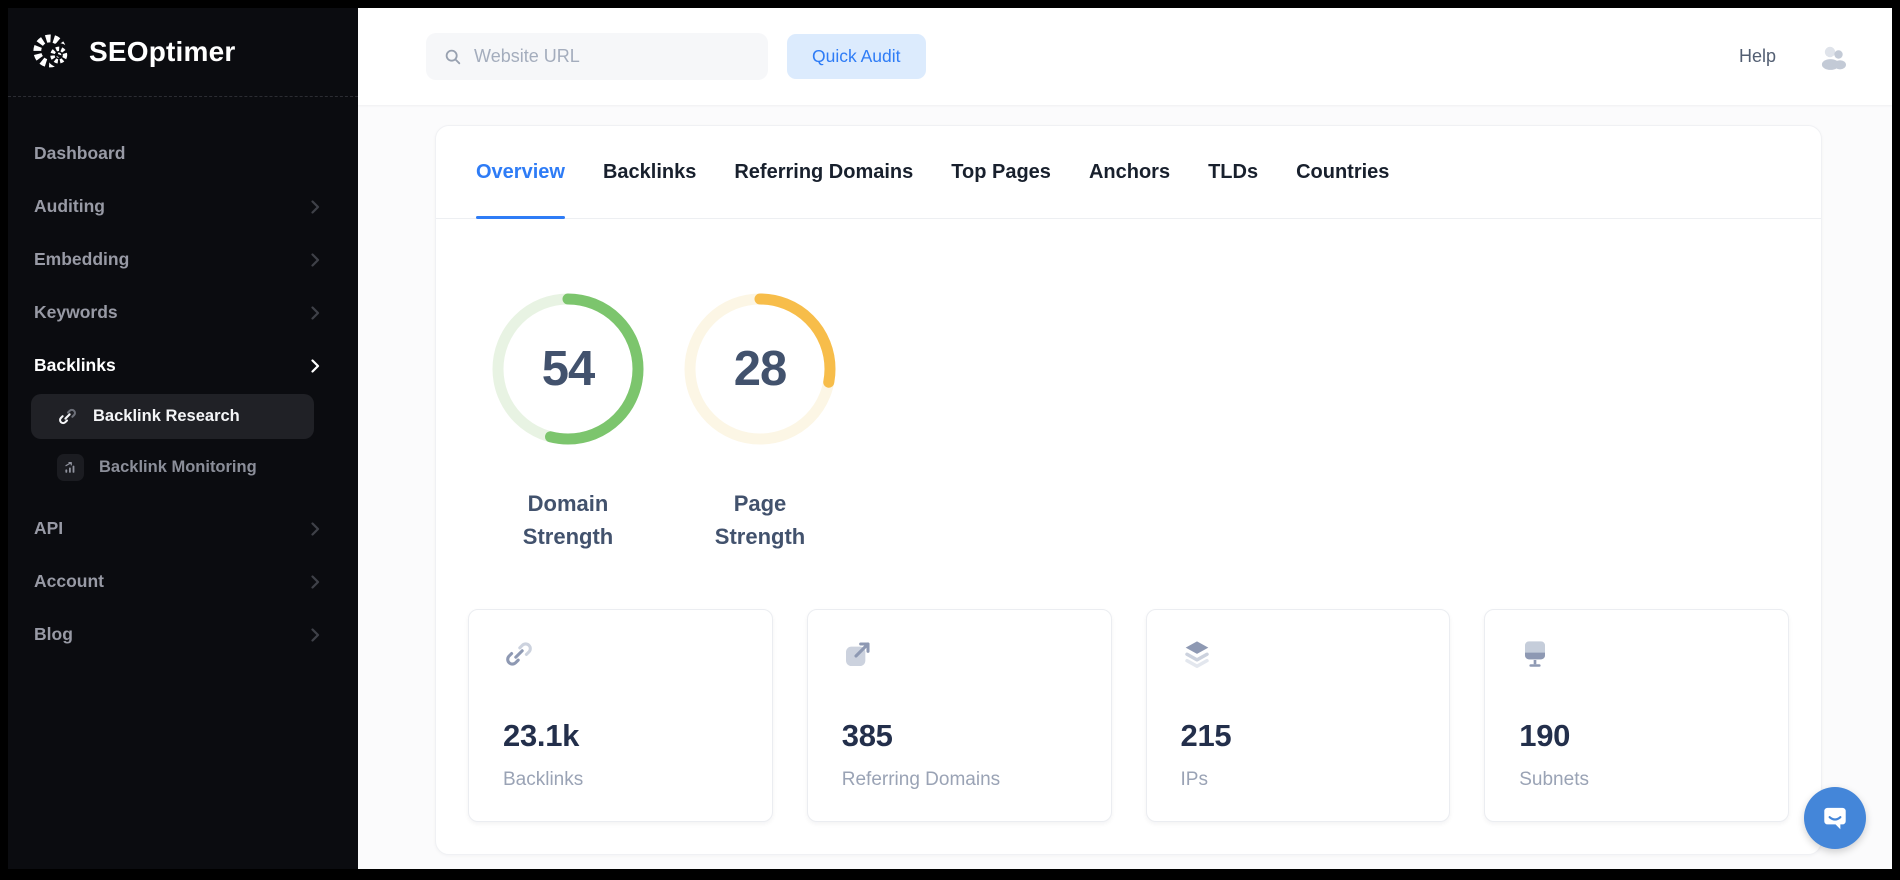 The height and width of the screenshot is (880, 1900). Describe the element at coordinates (69, 581) in the screenshot. I see `sidebar-item-label: Account` at that location.